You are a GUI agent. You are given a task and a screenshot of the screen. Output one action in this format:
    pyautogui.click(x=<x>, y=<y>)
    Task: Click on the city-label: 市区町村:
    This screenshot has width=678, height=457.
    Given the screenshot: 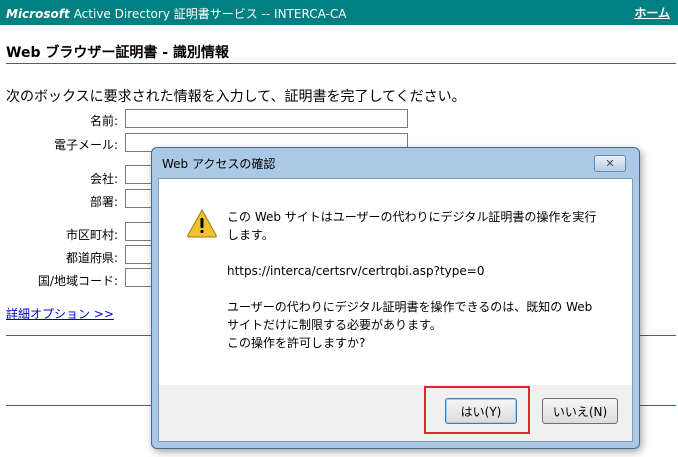 What is the action you would take?
    pyautogui.click(x=91, y=235)
    